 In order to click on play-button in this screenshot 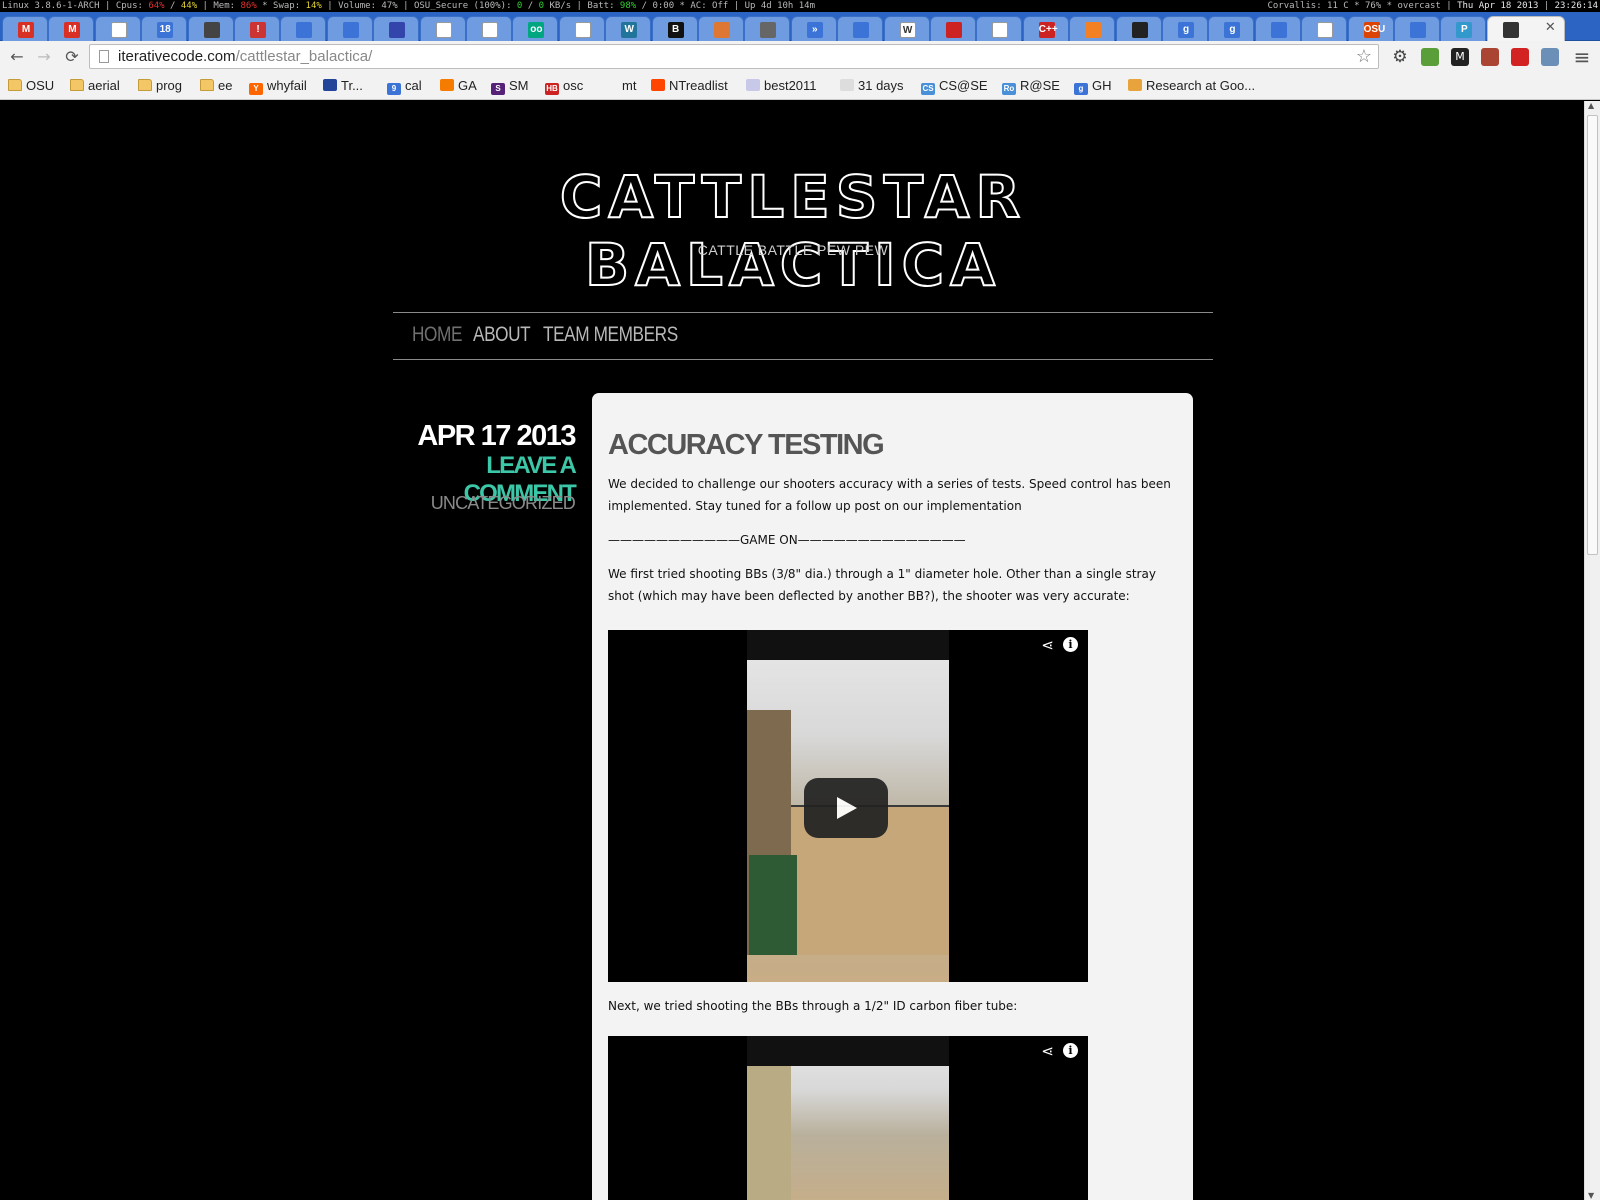, I will do `click(846, 808)`.